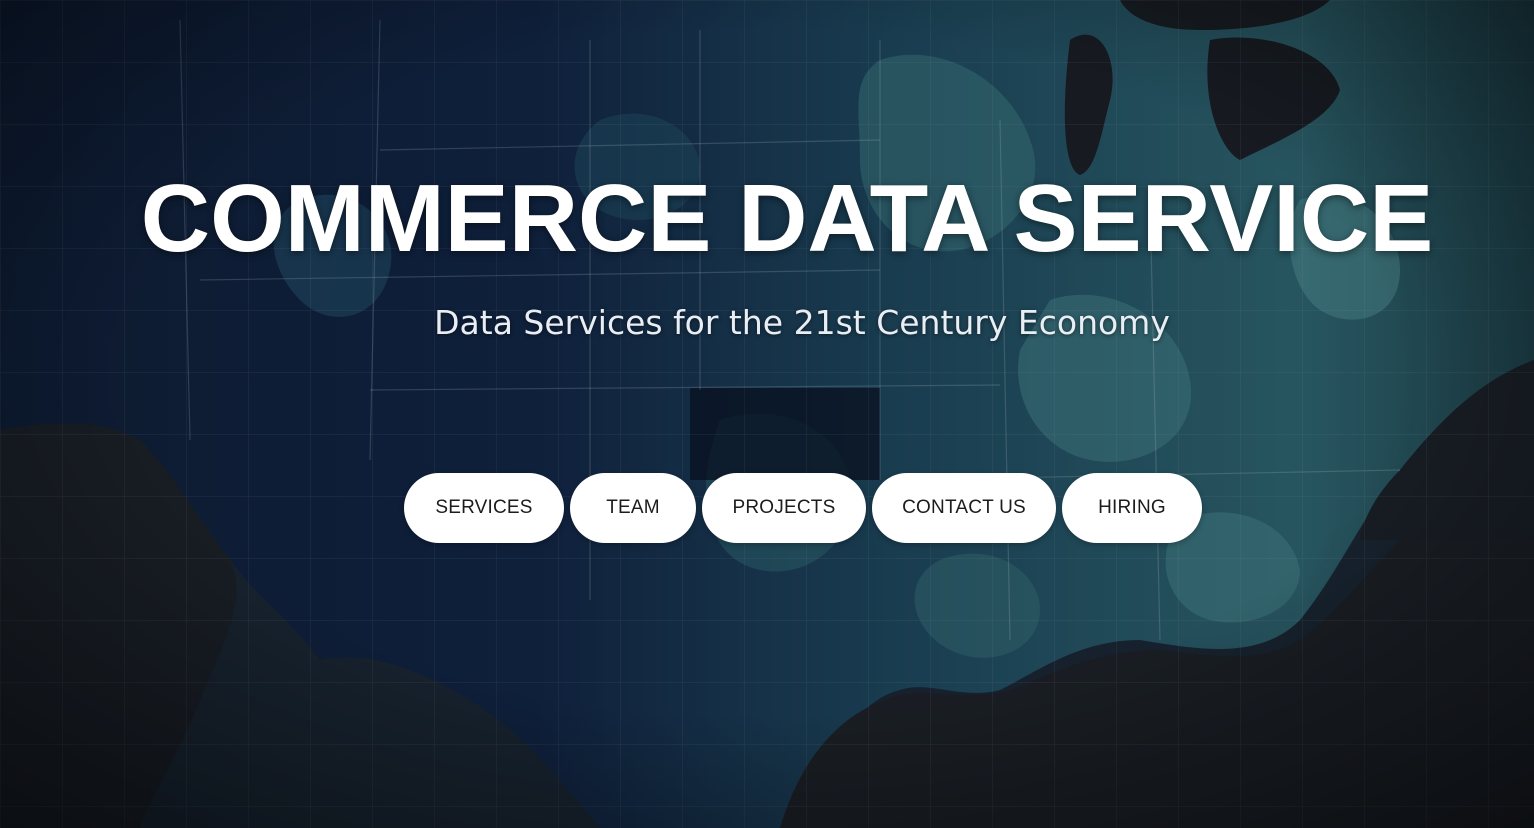  Describe the element at coordinates (1132, 508) in the screenshot. I see `hiring-button: HIRING` at that location.